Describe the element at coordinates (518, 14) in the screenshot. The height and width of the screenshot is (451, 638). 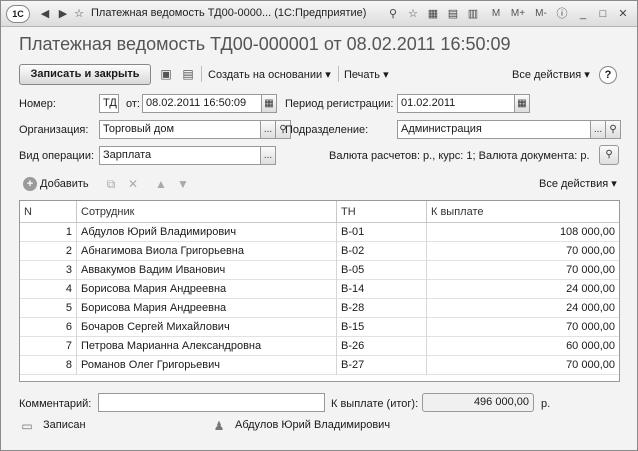
I see `memory-plus-button: M+` at that location.